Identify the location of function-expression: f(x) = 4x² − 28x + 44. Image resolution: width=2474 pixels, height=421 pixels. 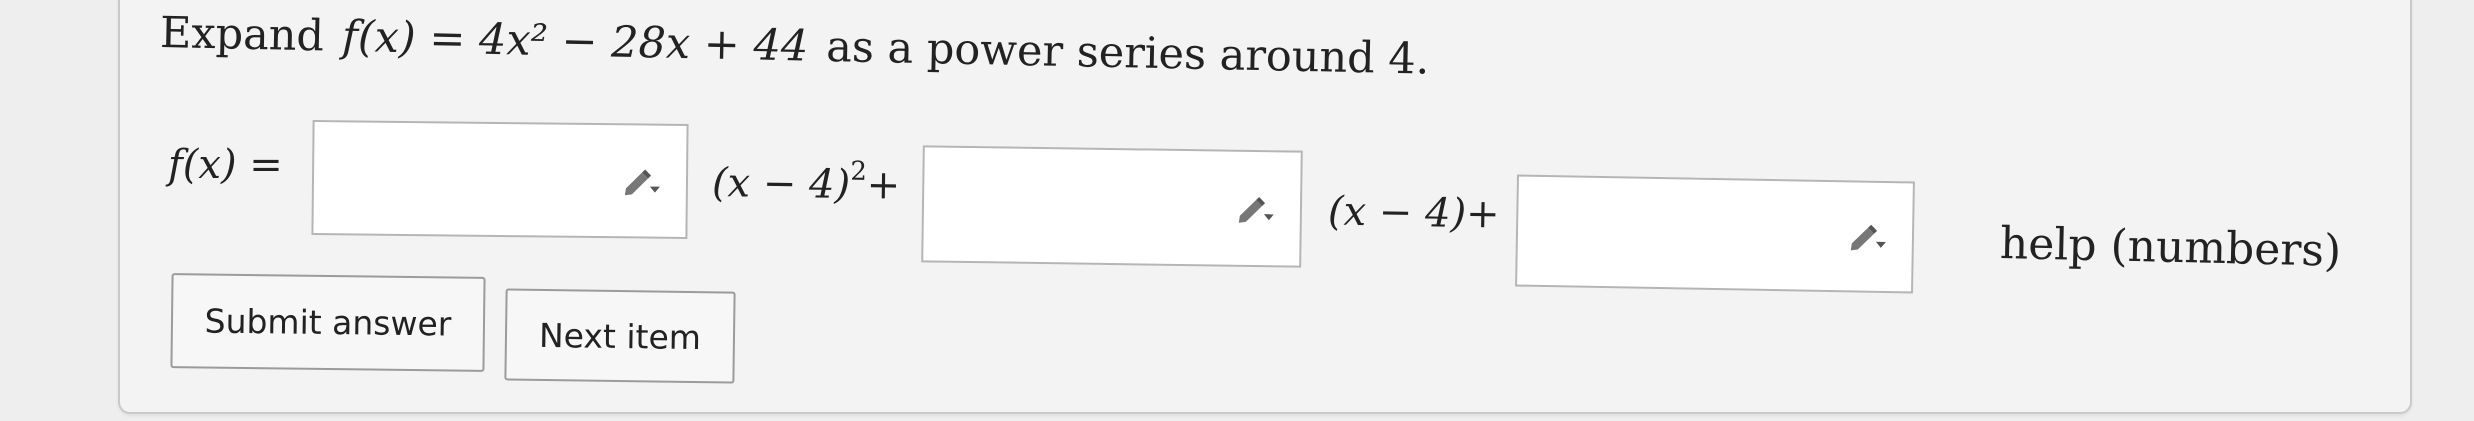
(575, 41).